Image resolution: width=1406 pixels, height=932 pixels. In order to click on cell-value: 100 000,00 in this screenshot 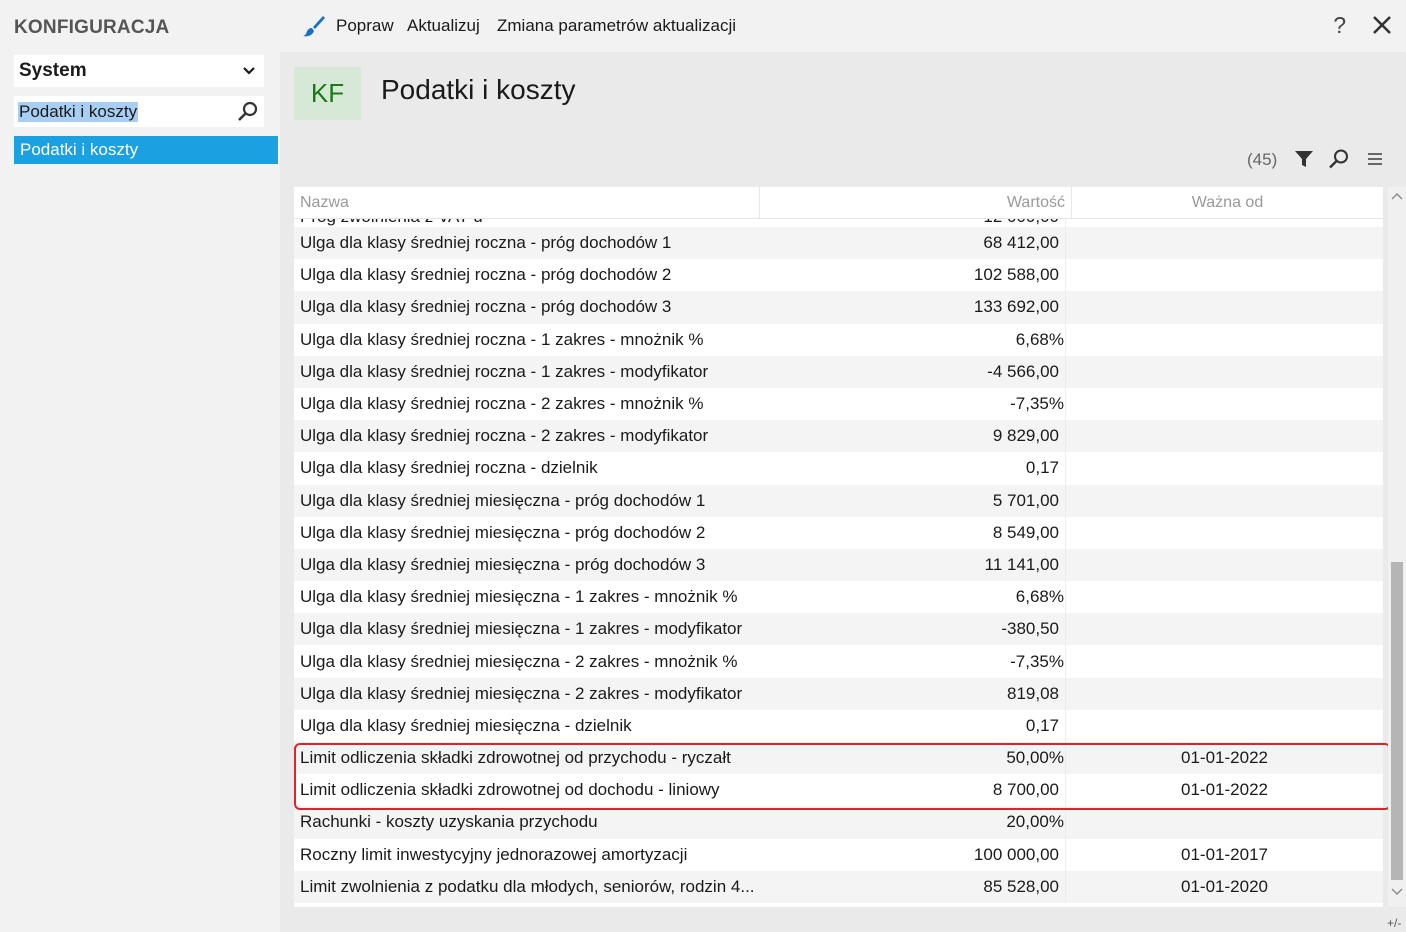, I will do `click(1016, 854)`.